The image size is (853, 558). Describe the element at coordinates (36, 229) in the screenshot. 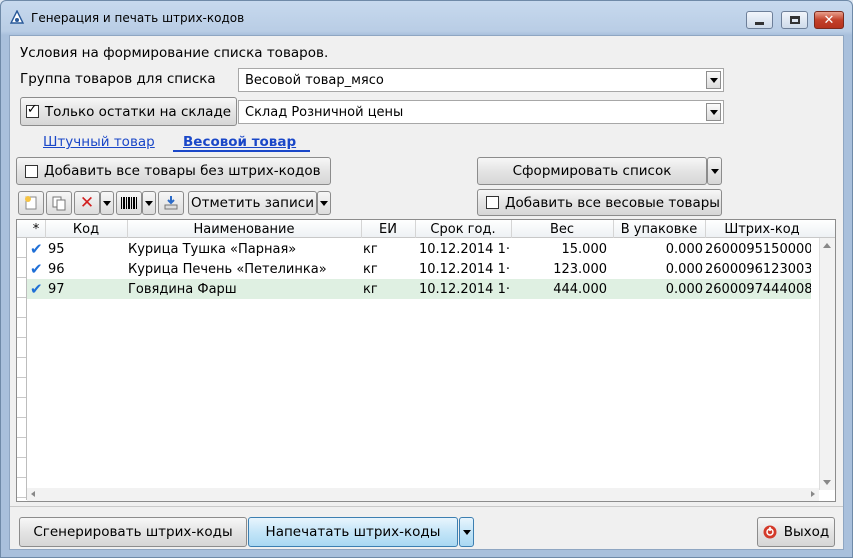

I see `col-marker: *` at that location.